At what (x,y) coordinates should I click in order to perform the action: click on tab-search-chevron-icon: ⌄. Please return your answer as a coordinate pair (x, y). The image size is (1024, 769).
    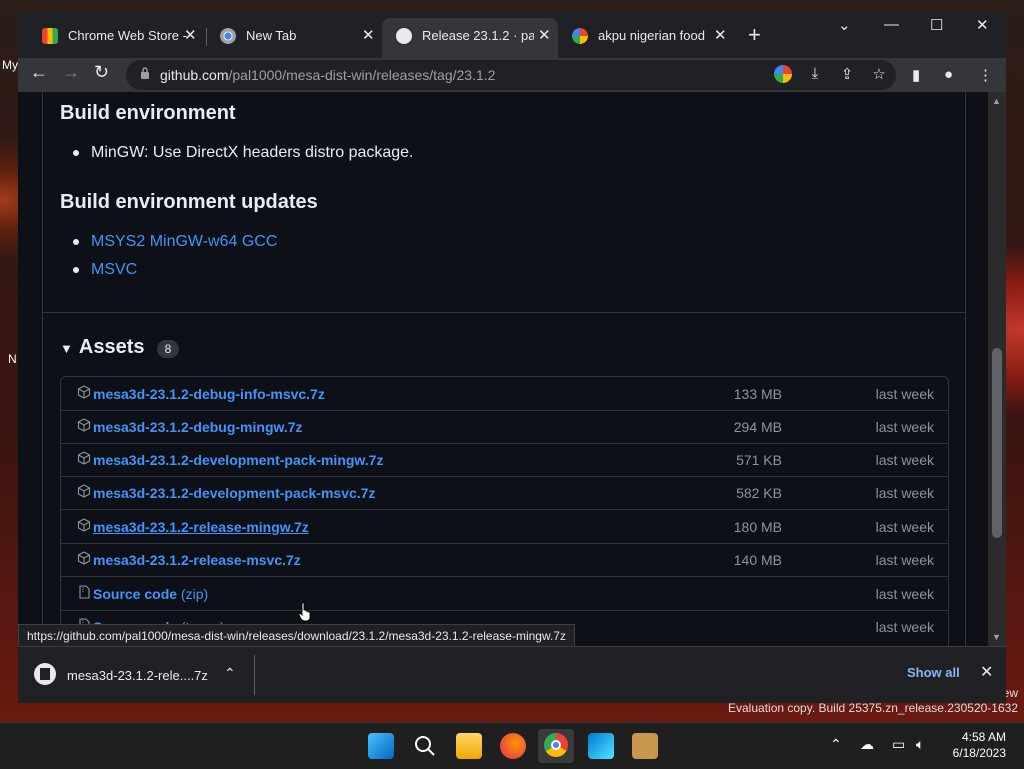
    Looking at the image, I should click on (844, 25).